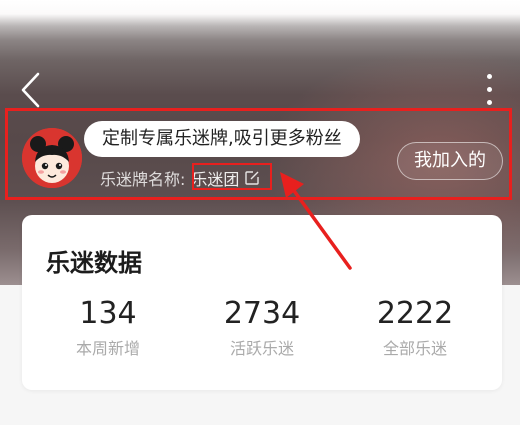 This screenshot has height=425, width=520. Describe the element at coordinates (415, 313) in the screenshot. I see `stat-value: 2222` at that location.